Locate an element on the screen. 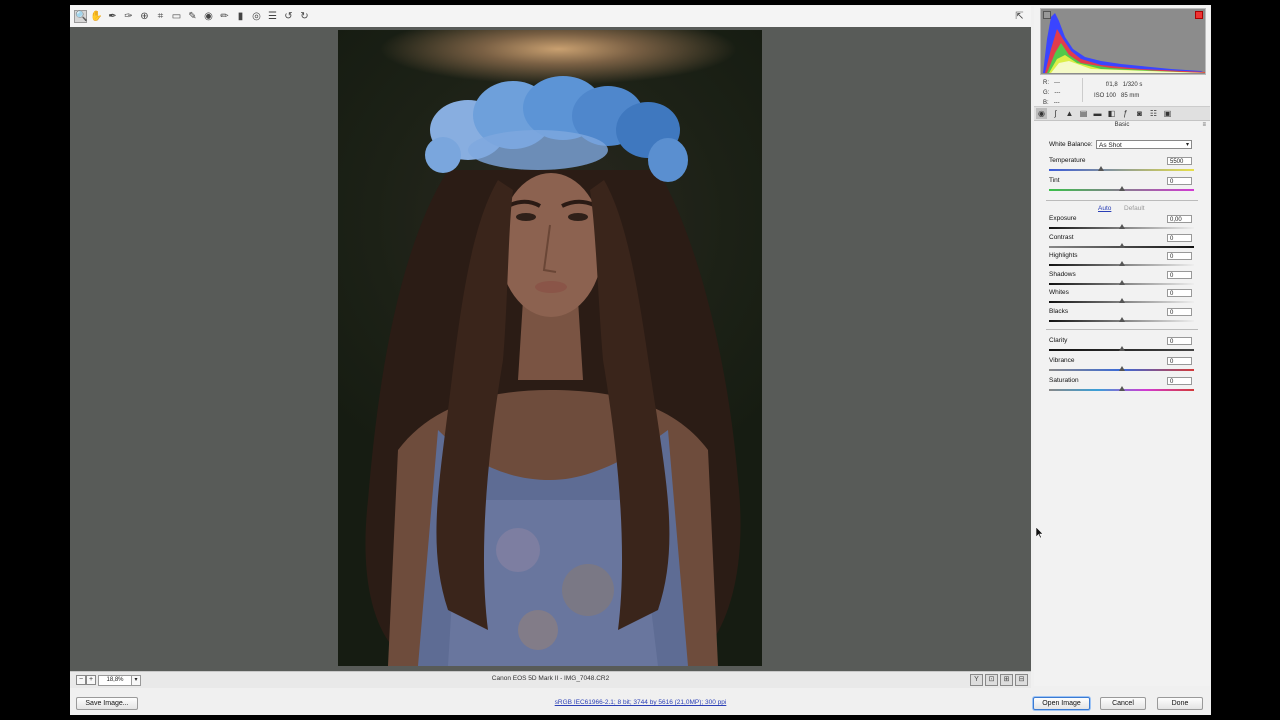  whites-thumb is located at coordinates (1121, 301).